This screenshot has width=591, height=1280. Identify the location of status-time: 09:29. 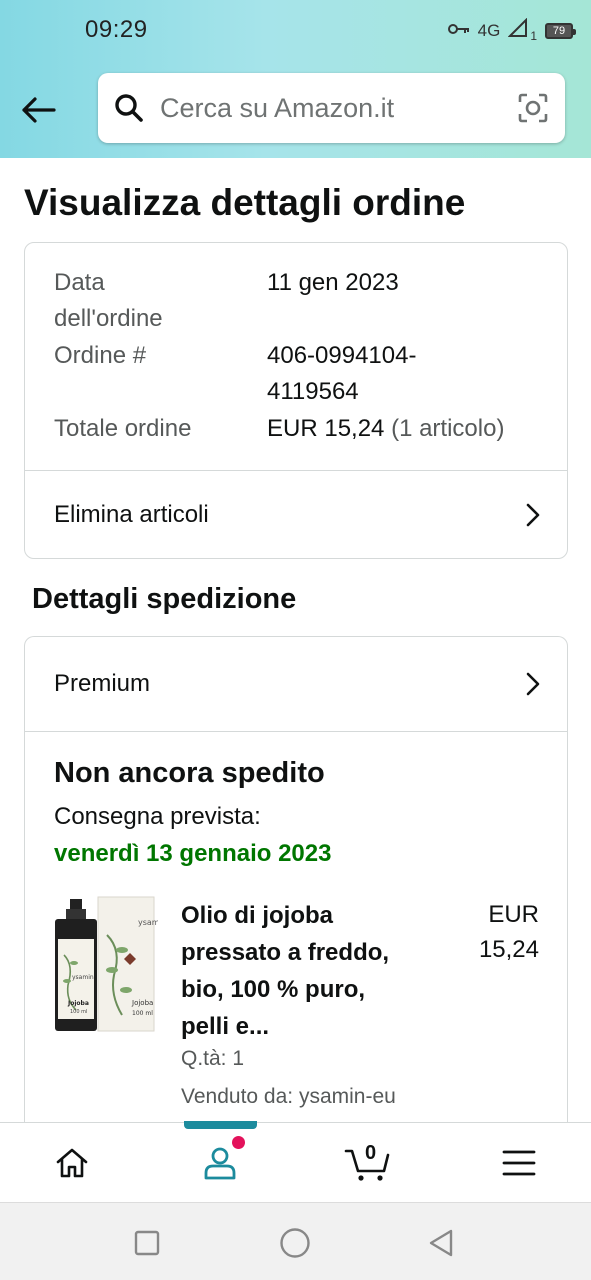
(116, 29).